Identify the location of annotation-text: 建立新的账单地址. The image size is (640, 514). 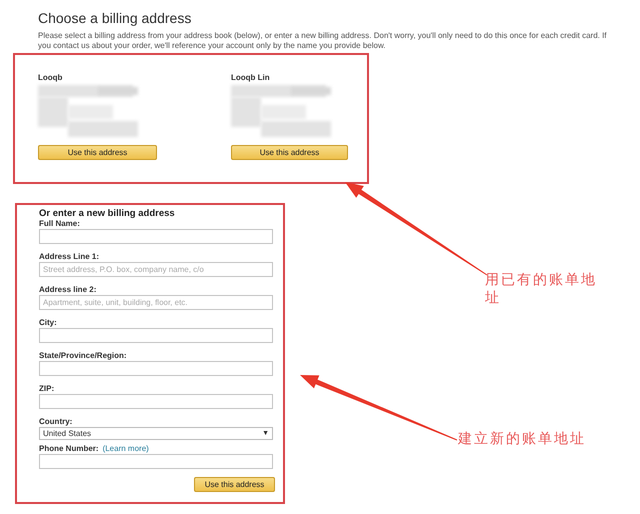
(522, 438).